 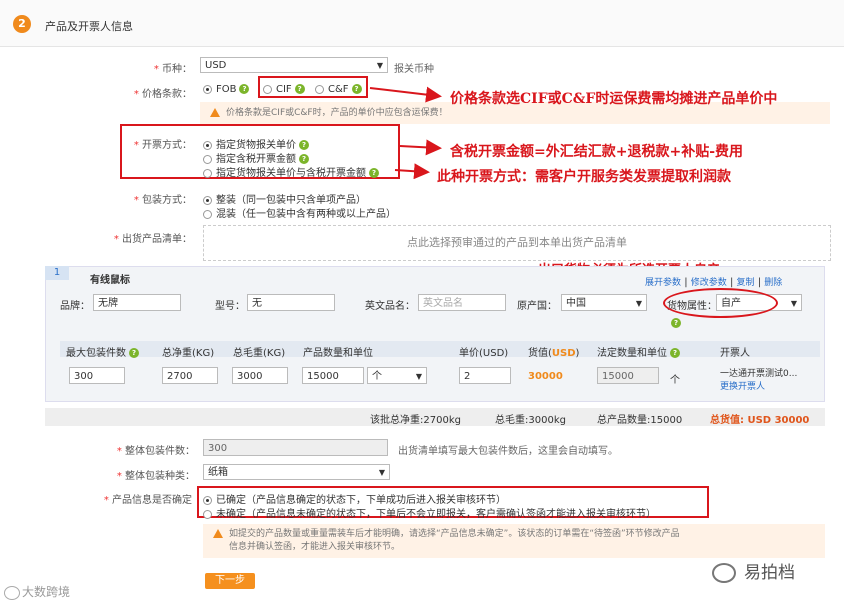 What do you see at coordinates (746, 283) in the screenshot?
I see `copy-link: 复制` at bounding box center [746, 283].